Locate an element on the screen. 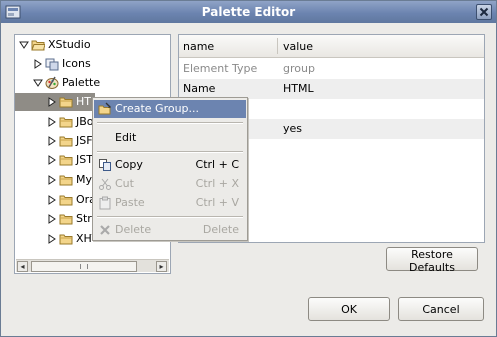 Image resolution: width=497 pixels, height=337 pixels. window-title: Palette Editor is located at coordinates (248, 12).